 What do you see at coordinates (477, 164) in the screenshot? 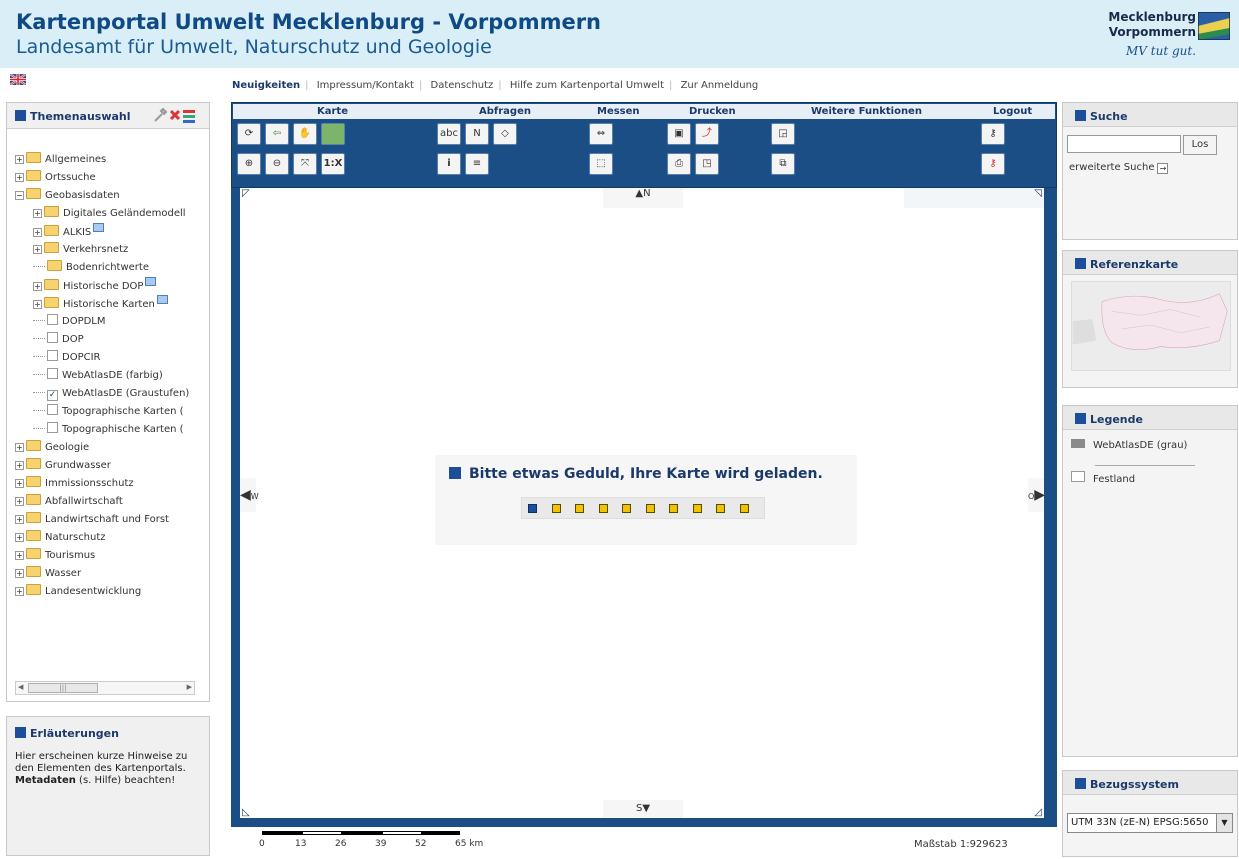
I see `list-icon: ≡` at bounding box center [477, 164].